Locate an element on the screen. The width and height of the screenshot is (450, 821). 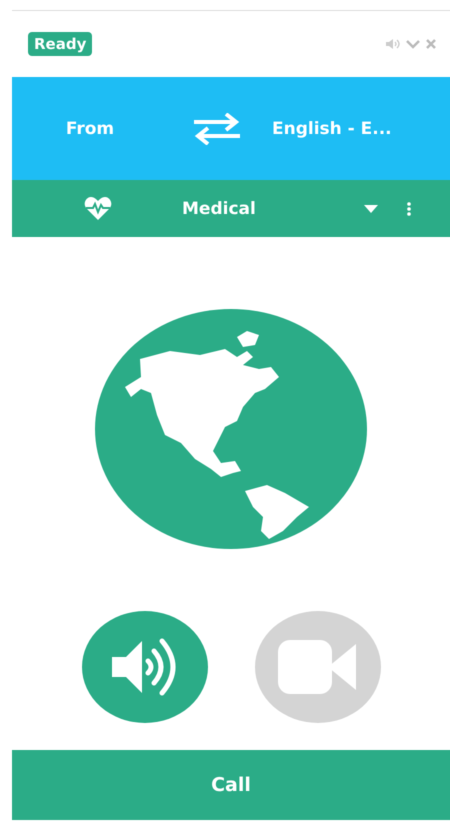
swap-icon is located at coordinates (217, 128).